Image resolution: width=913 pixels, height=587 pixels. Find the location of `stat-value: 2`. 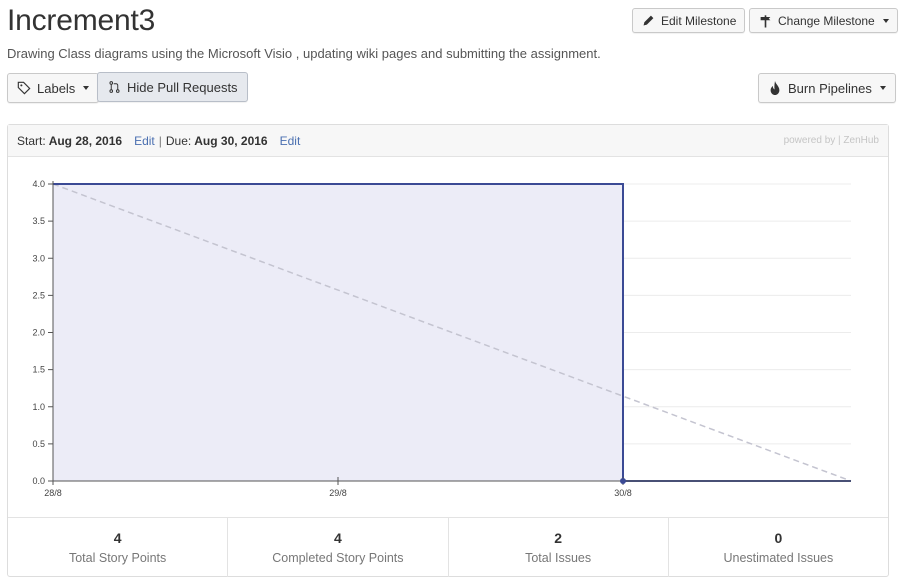

stat-value: 2 is located at coordinates (558, 538).